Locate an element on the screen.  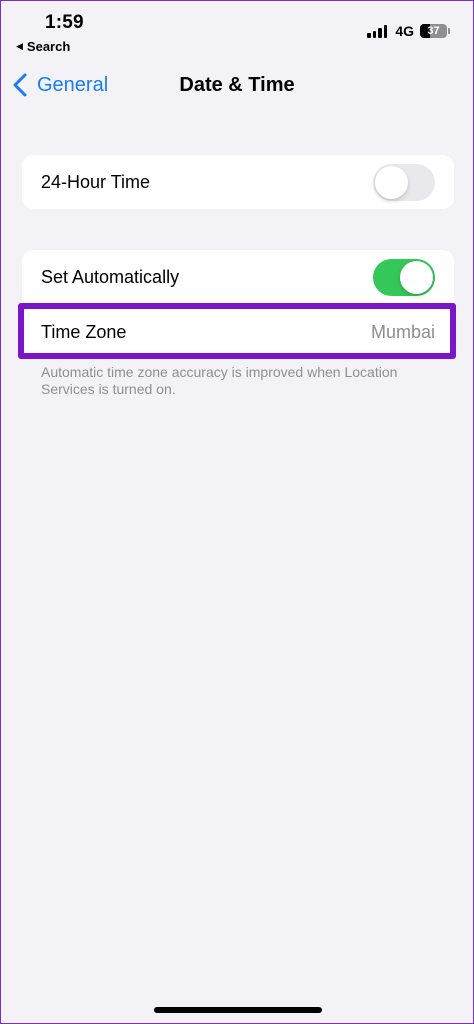
network-type: 4G is located at coordinates (404, 31).